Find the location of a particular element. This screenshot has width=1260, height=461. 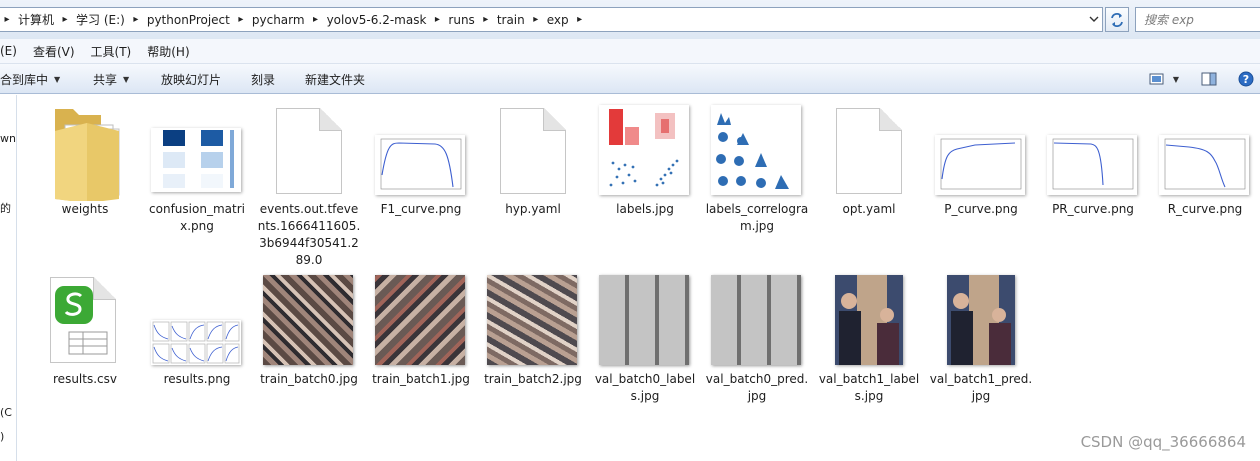

help-button: ? is located at coordinates (1246, 79).